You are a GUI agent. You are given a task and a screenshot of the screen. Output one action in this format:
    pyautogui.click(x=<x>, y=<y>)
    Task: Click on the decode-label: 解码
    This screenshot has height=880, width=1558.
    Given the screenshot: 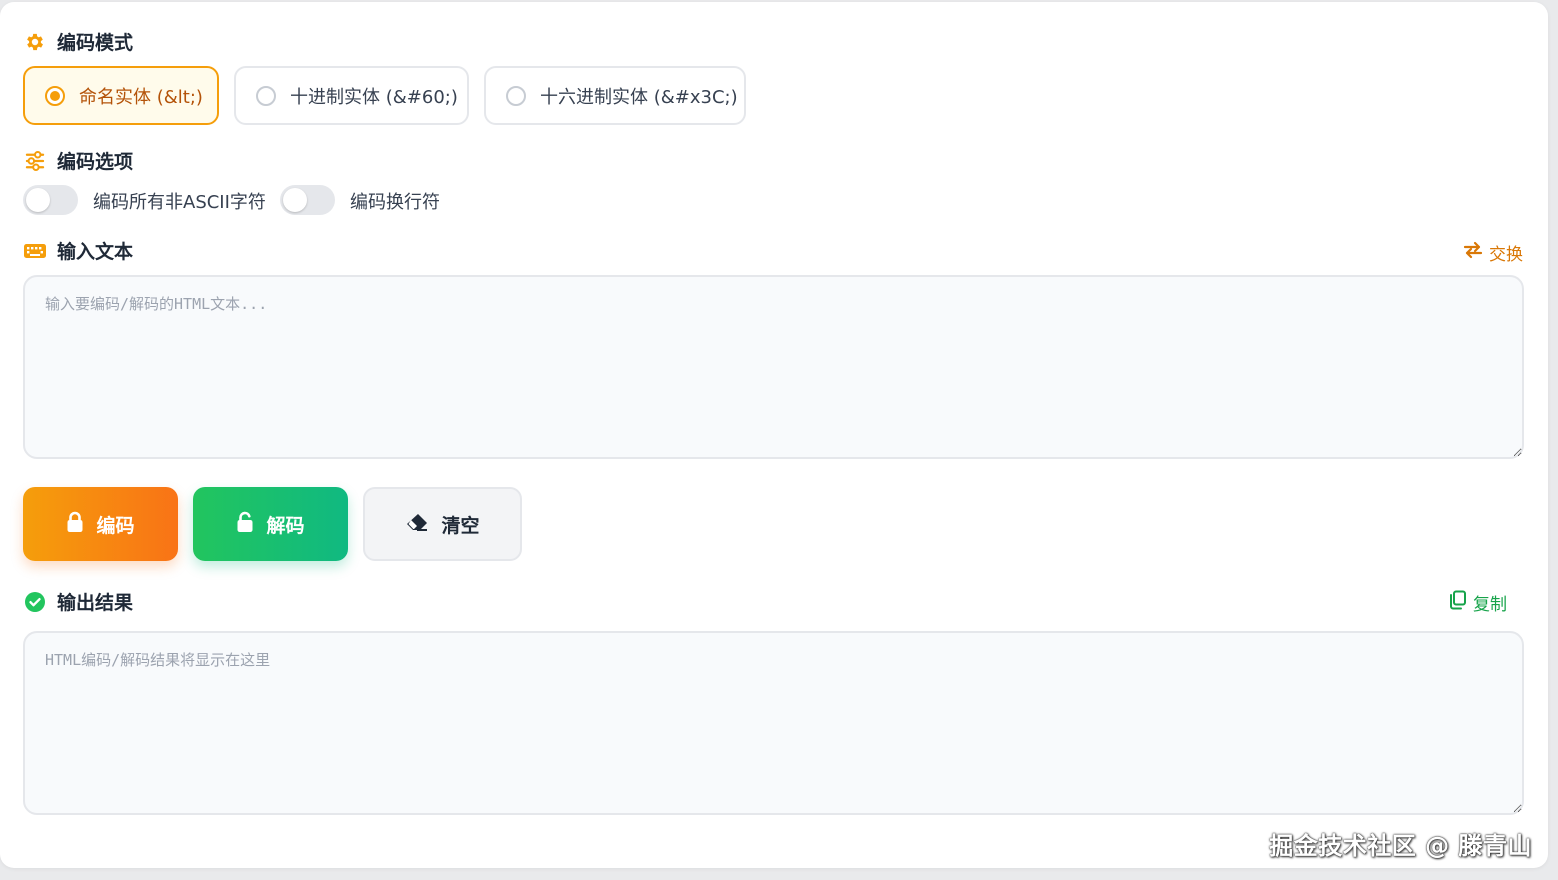 What is the action you would take?
    pyautogui.click(x=285, y=525)
    